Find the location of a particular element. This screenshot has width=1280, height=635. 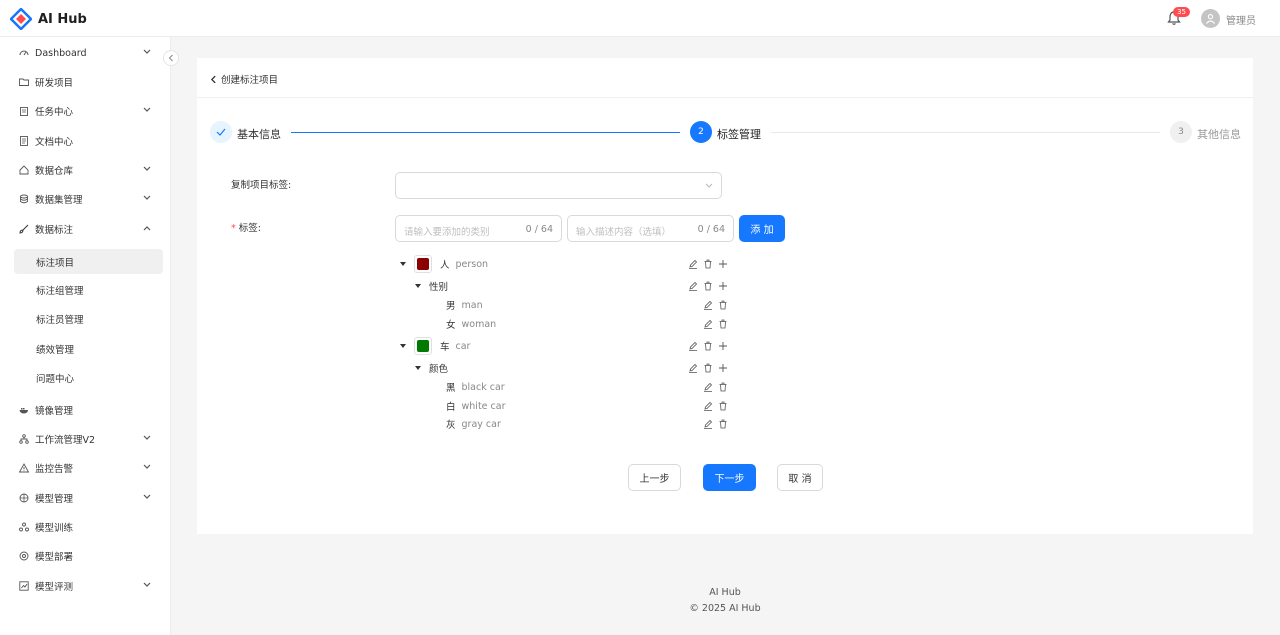

copy-tags-select is located at coordinates (558, 185).